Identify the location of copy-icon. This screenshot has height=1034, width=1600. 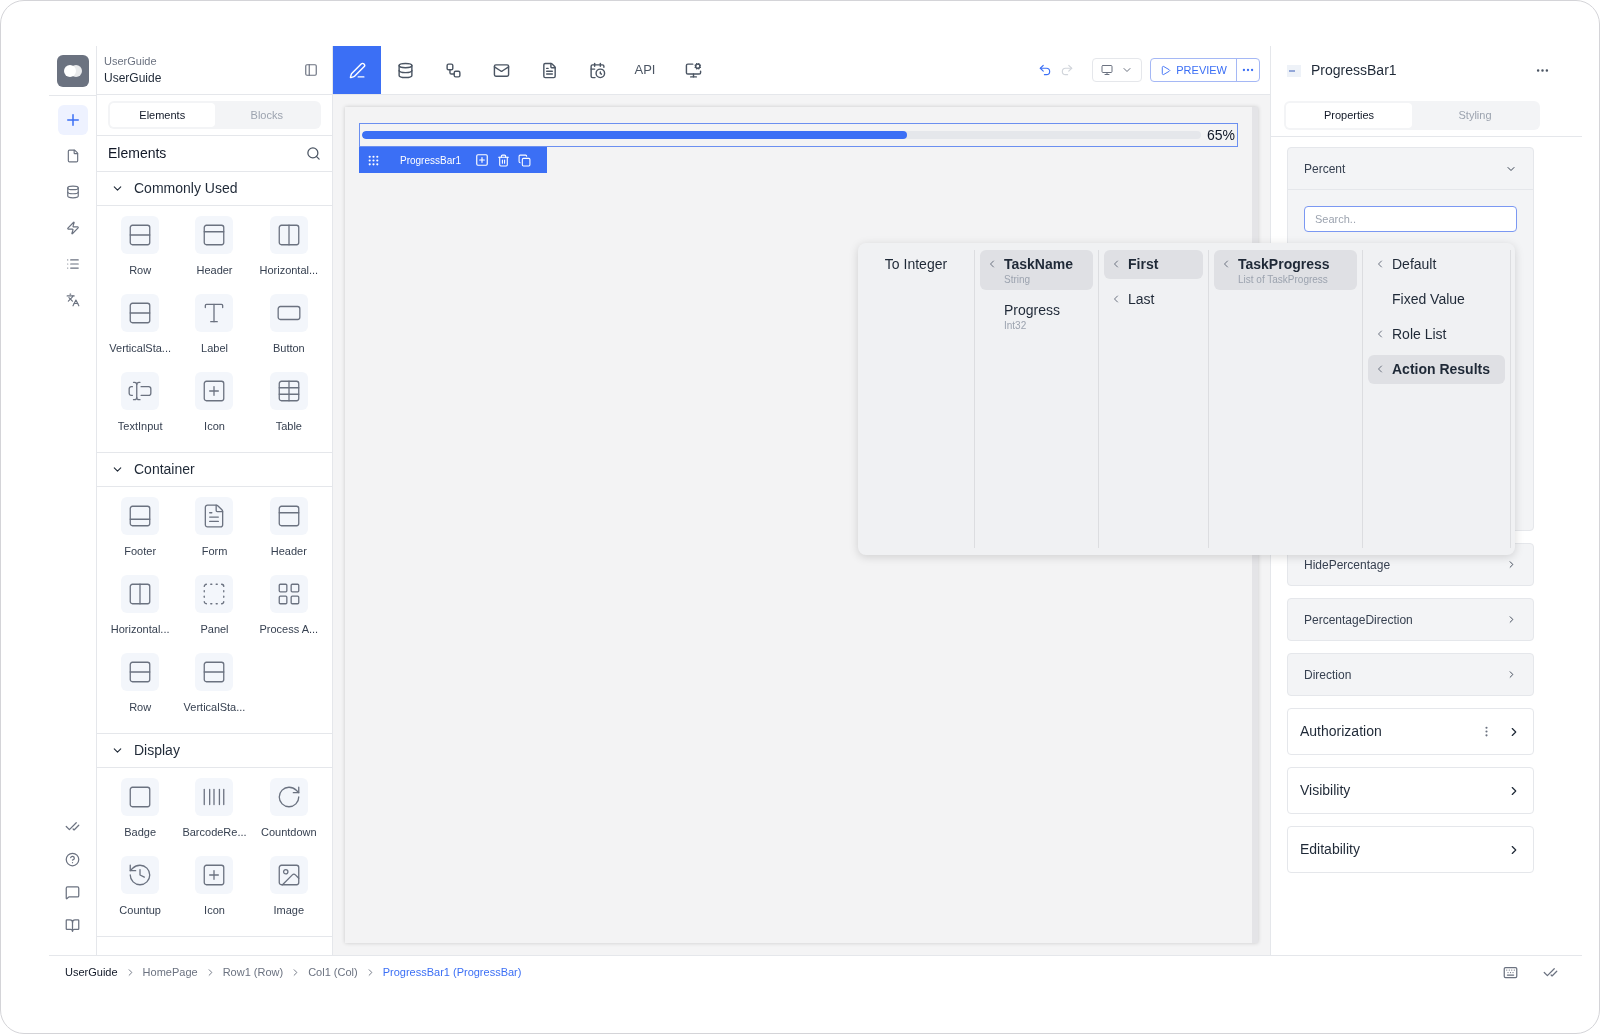
(525, 160).